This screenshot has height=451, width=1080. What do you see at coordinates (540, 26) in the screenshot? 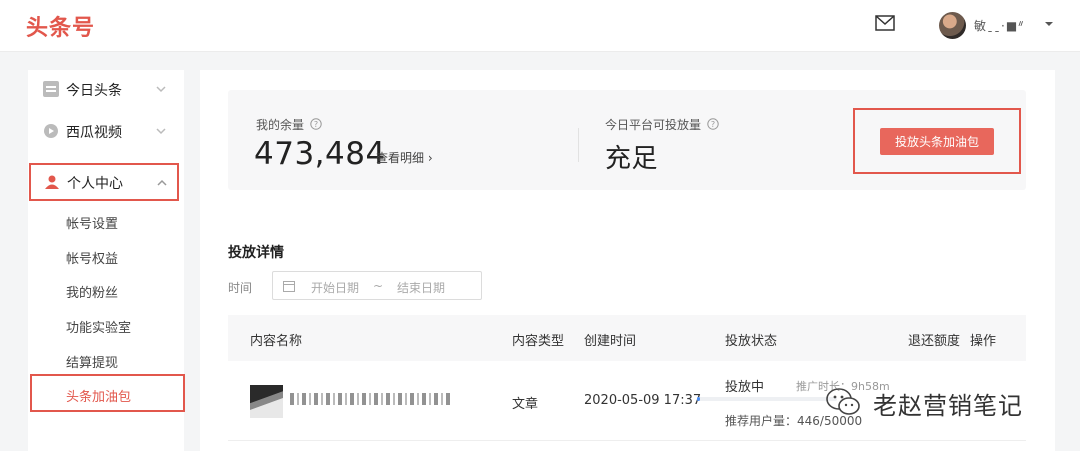
I see `top-bar: 头条号 敏ˍˍ·■ᐥ` at bounding box center [540, 26].